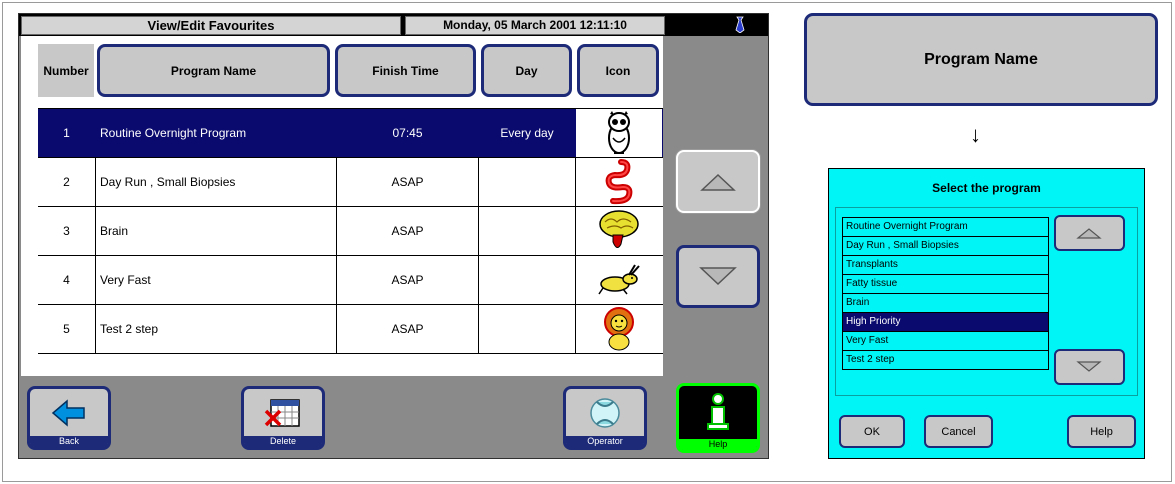 The image size is (1175, 484). Describe the element at coordinates (619, 231) in the screenshot. I see `brain-icon` at that location.